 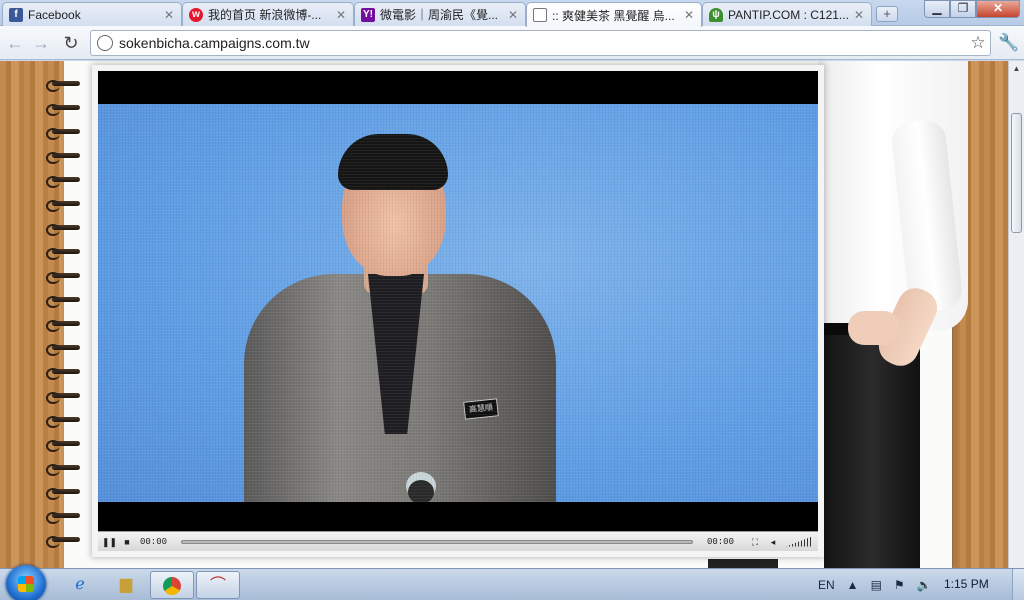 What do you see at coordinates (1018, 584) in the screenshot?
I see `show-desktop-button` at bounding box center [1018, 584].